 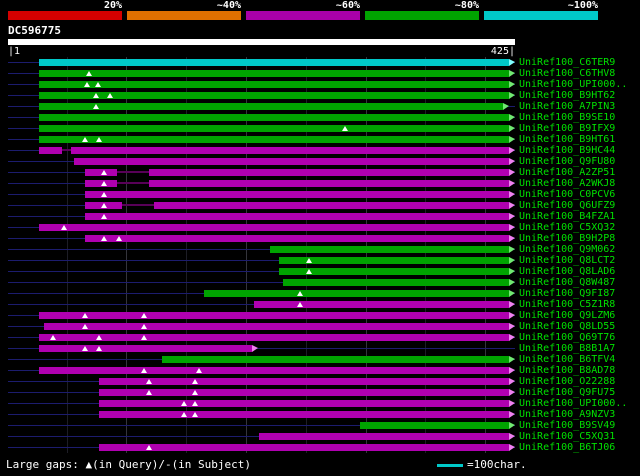 What do you see at coordinates (567, 315) in the screenshot?
I see `subject-label: UniRef100_Q9LZM6` at bounding box center [567, 315].